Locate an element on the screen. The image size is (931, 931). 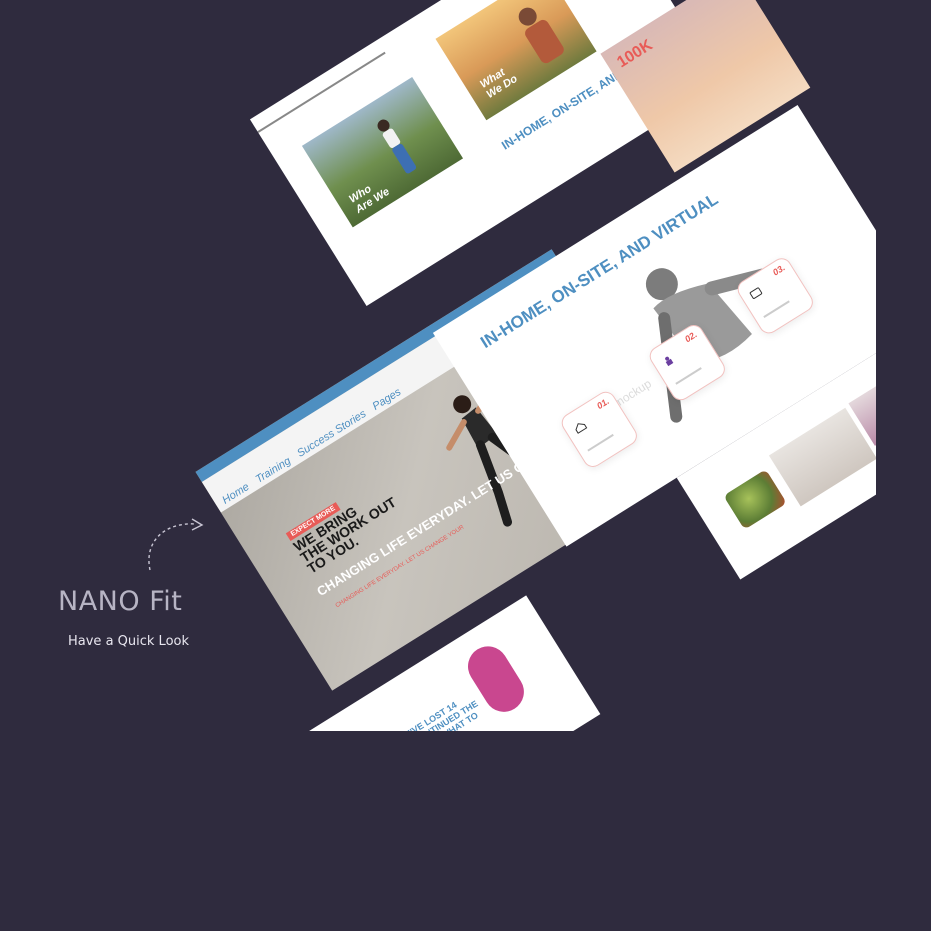
virtual-icon is located at coordinates (756, 293).